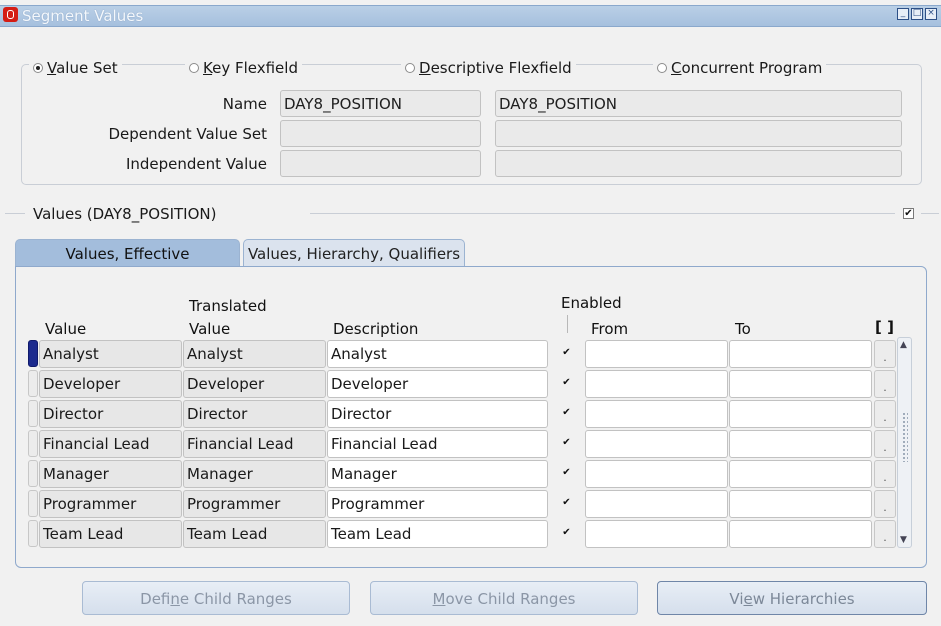 Image resolution: width=941 pixels, height=626 pixels. I want to click on radio-value-set-indicator, so click(38, 68).